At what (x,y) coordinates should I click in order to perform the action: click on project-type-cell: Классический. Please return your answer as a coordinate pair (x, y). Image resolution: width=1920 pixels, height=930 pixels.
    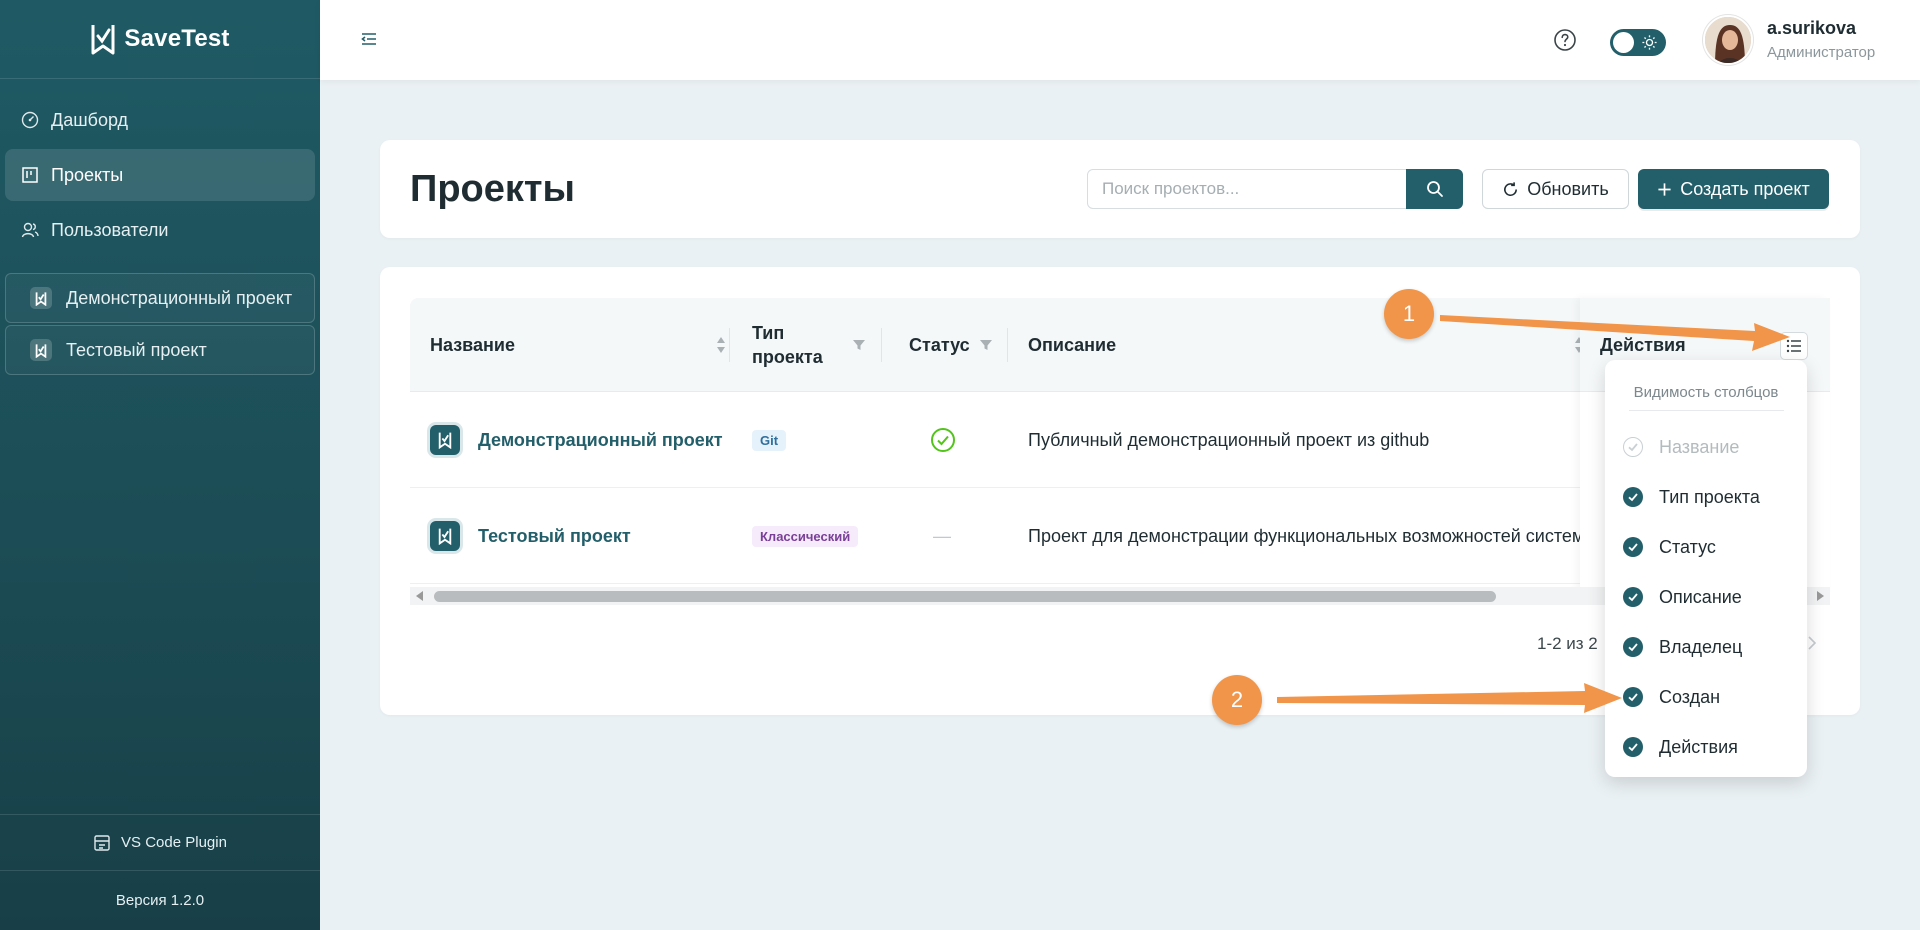
    Looking at the image, I should click on (805, 536).